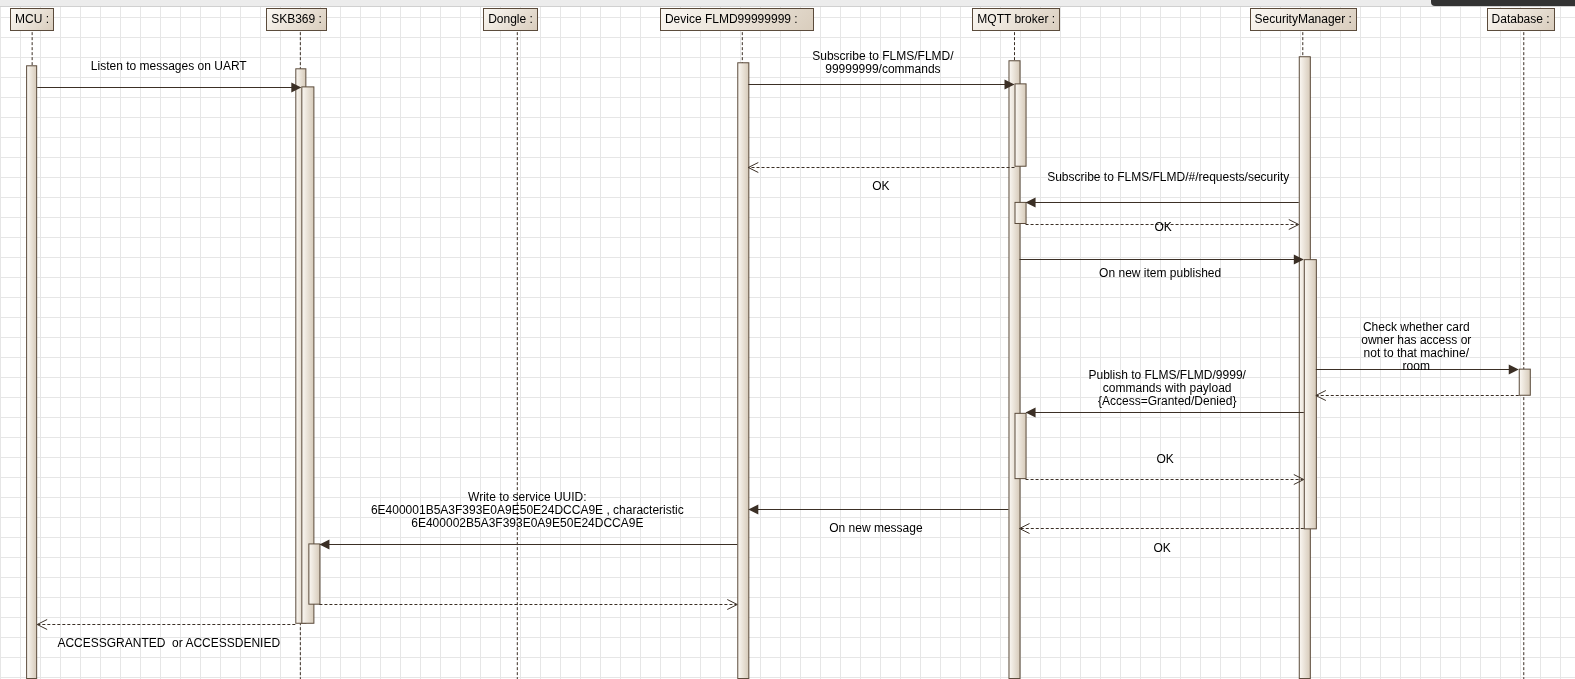 The width and height of the screenshot is (1575, 679). Describe the element at coordinates (876, 529) in the screenshot. I see `message-label: On new message` at that location.